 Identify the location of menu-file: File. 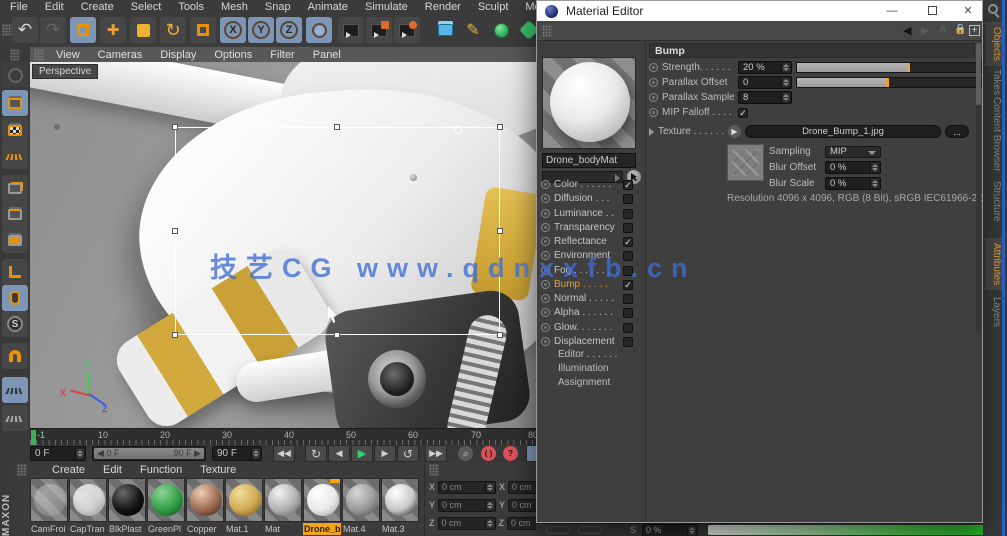
(19, 7).